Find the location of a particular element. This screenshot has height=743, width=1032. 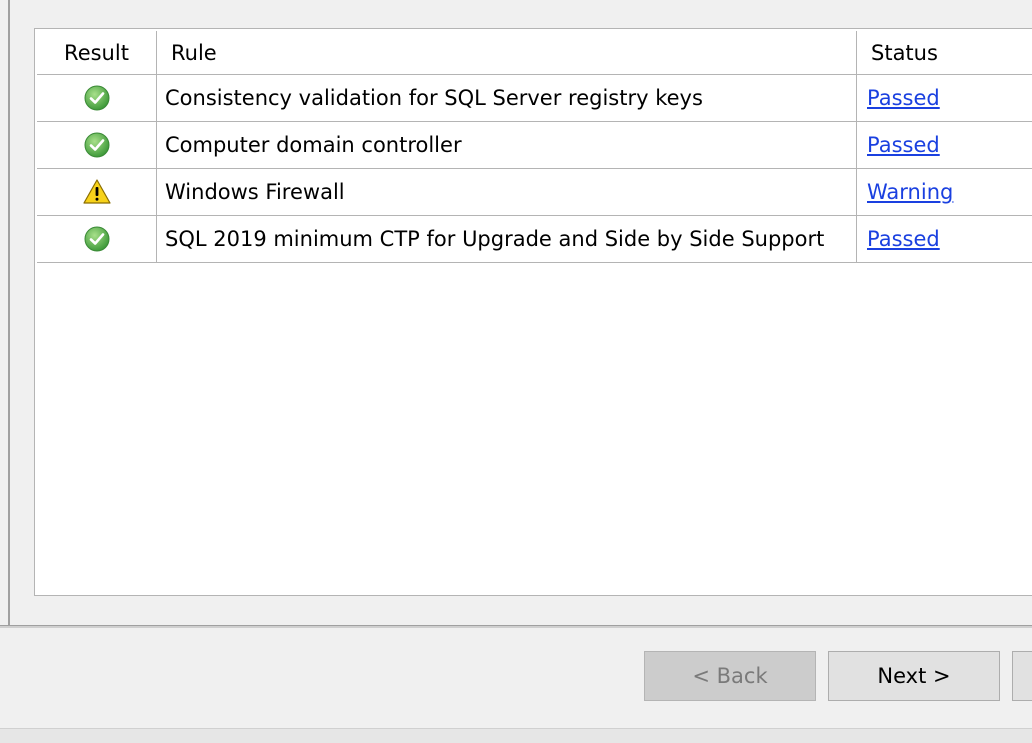

table-row: Computer domain controller Passed is located at coordinates (534, 145).